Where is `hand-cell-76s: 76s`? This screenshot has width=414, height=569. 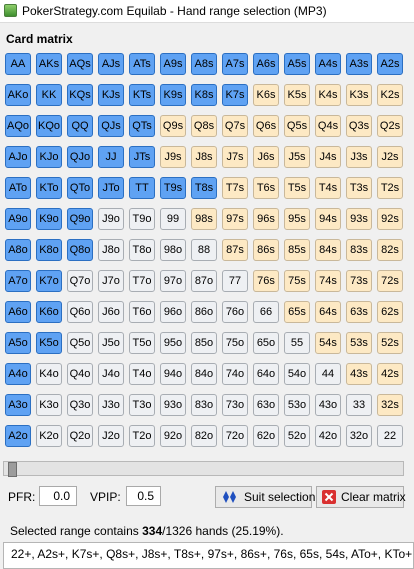 hand-cell-76s: 76s is located at coordinates (266, 281).